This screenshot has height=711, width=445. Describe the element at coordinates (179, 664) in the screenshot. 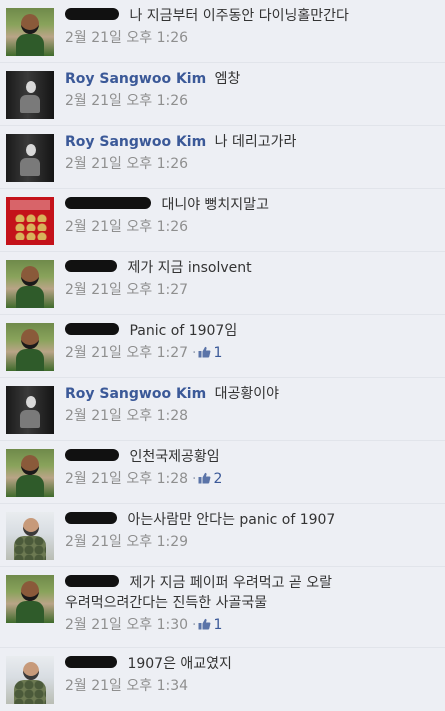

I see `comment-text: 1907은 애교였지` at that location.